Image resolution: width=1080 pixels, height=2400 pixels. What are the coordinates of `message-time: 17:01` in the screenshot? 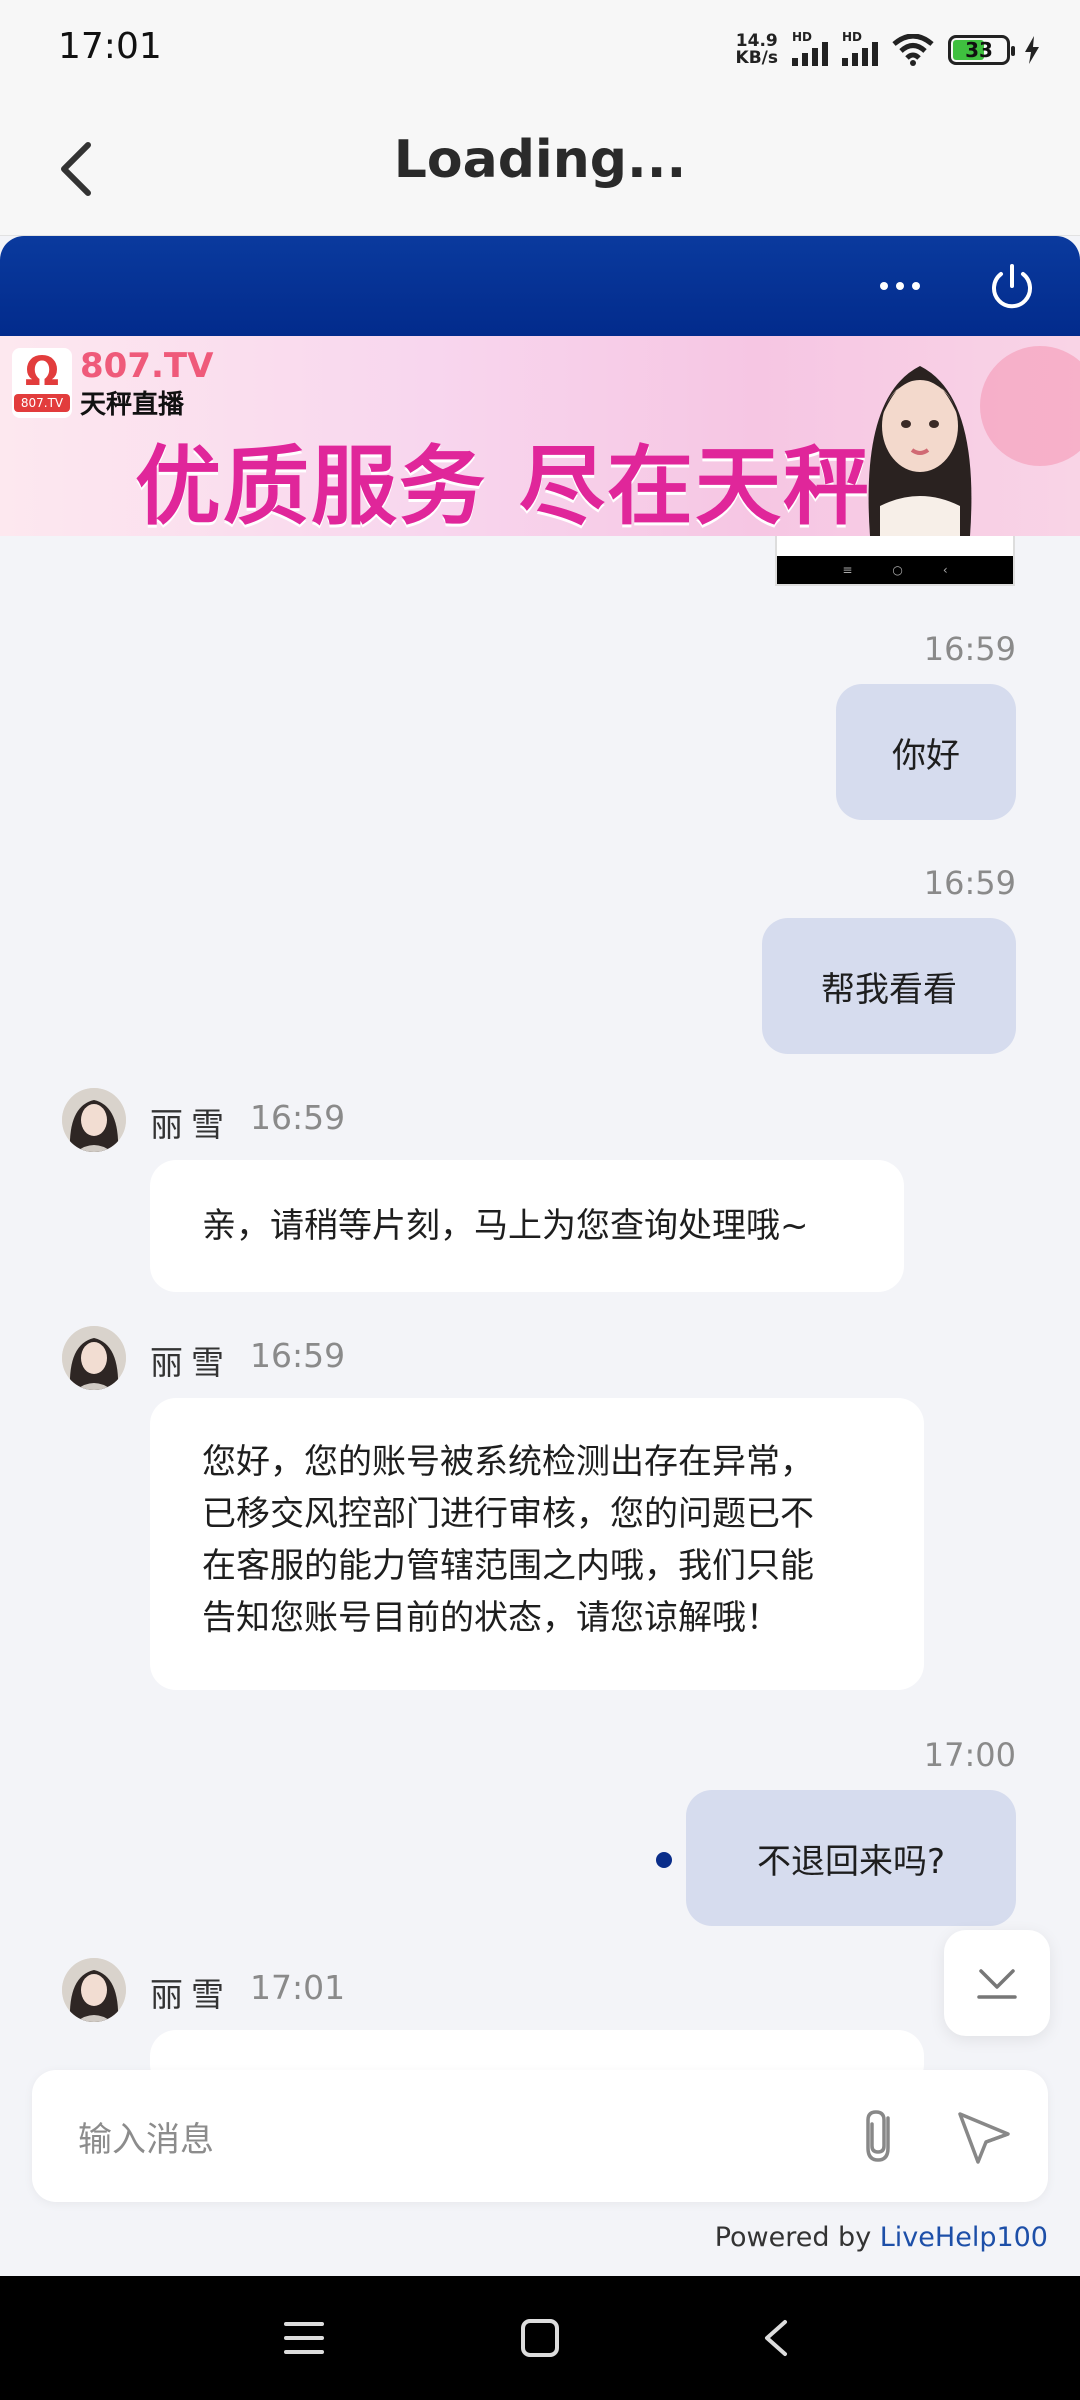 It's located at (298, 1987).